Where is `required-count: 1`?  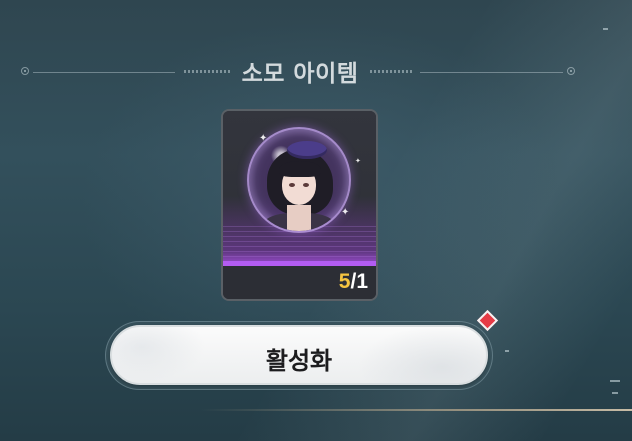 required-count: 1 is located at coordinates (362, 281).